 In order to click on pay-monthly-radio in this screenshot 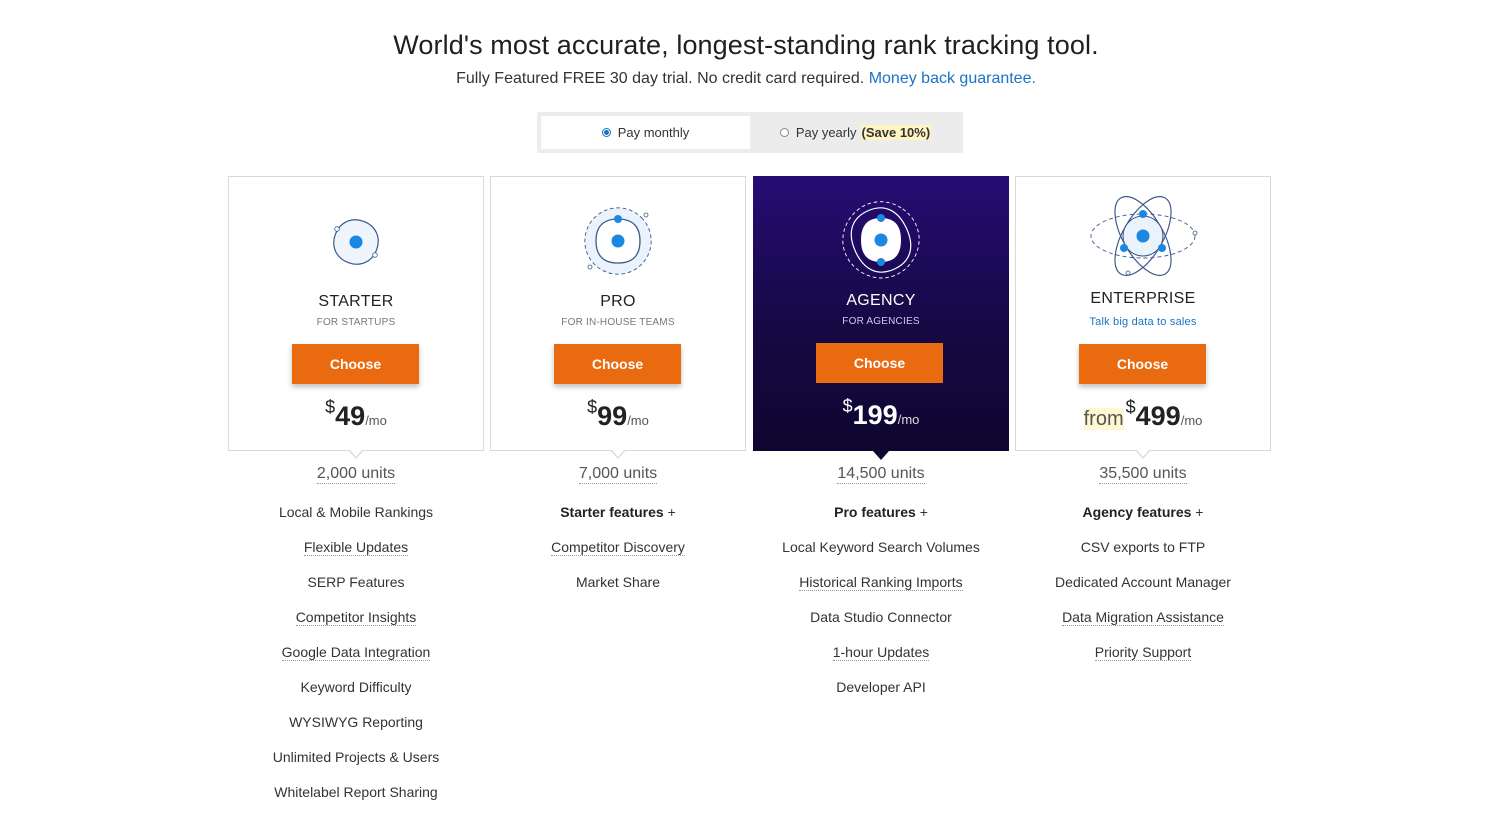, I will do `click(606, 132)`.